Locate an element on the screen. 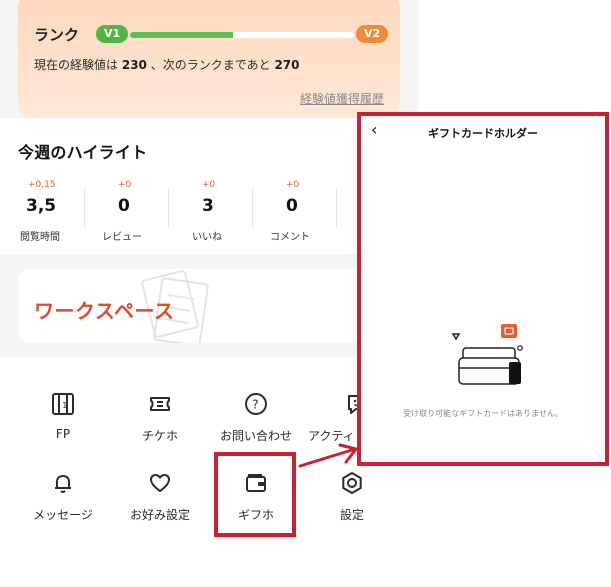 The width and height of the screenshot is (611, 587). menu-label: 設定 is located at coordinates (351, 515).